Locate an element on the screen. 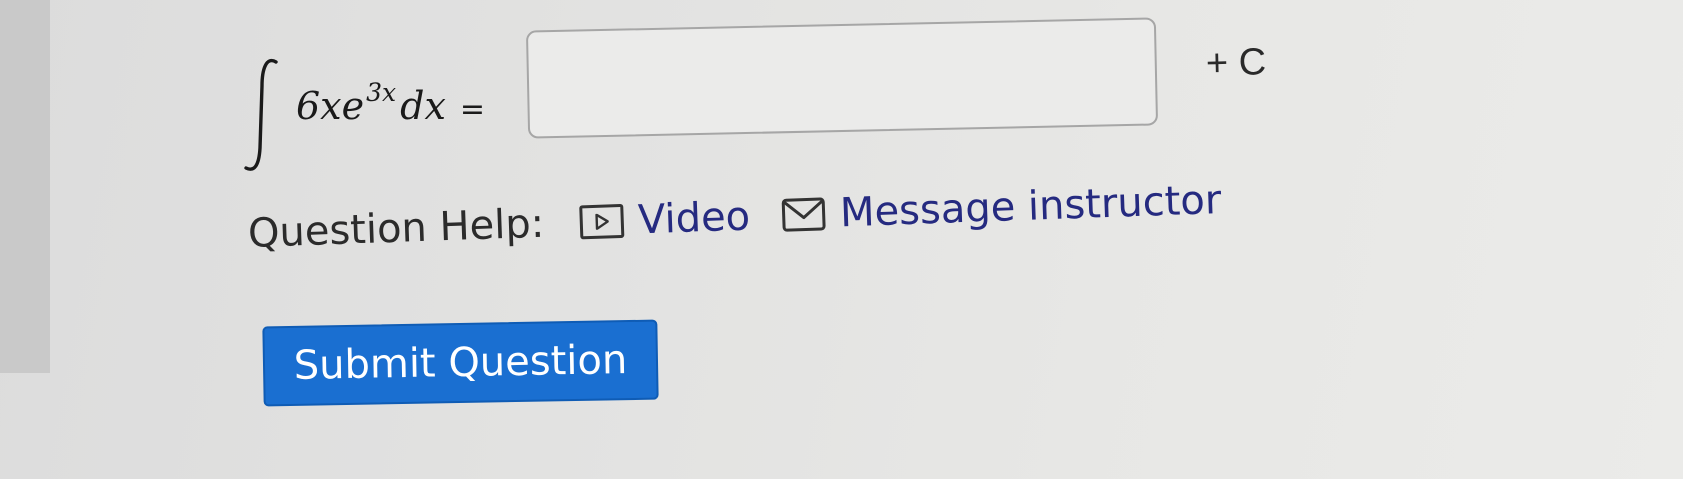 This screenshot has height=479, width=1683. envelope-icon is located at coordinates (803, 215).